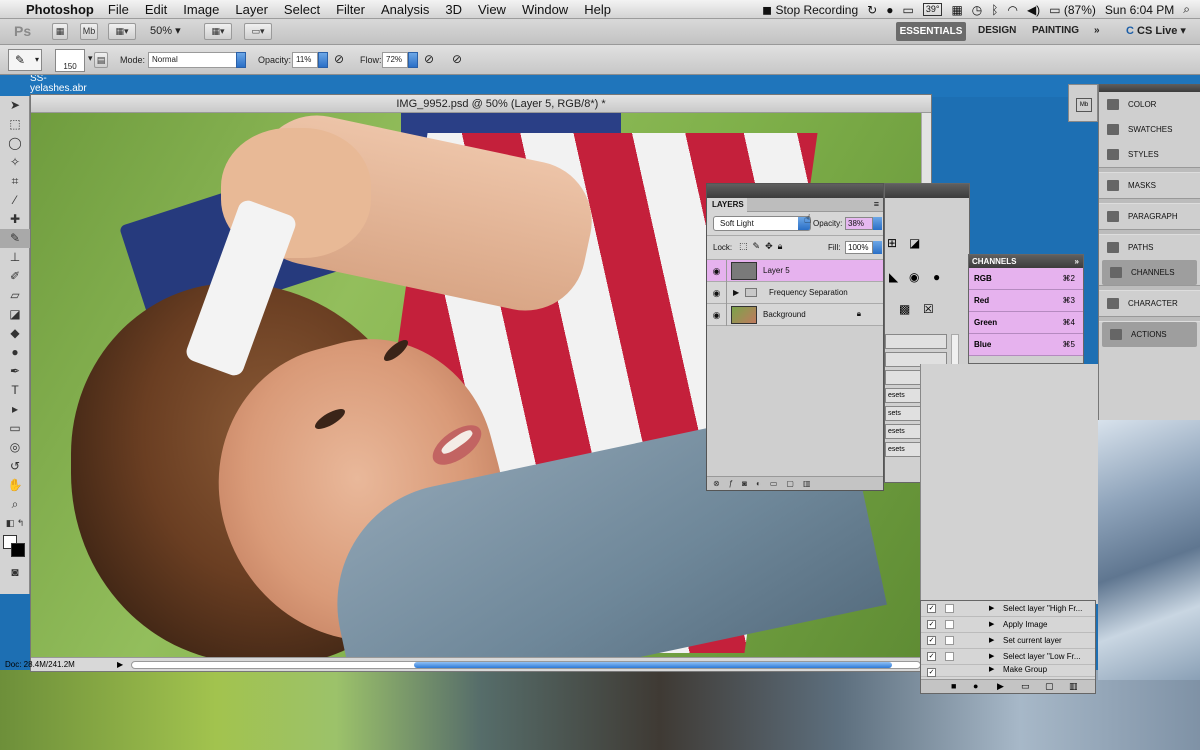 This screenshot has height=750, width=1200. I want to click on menu-window: Window, so click(545, 9).